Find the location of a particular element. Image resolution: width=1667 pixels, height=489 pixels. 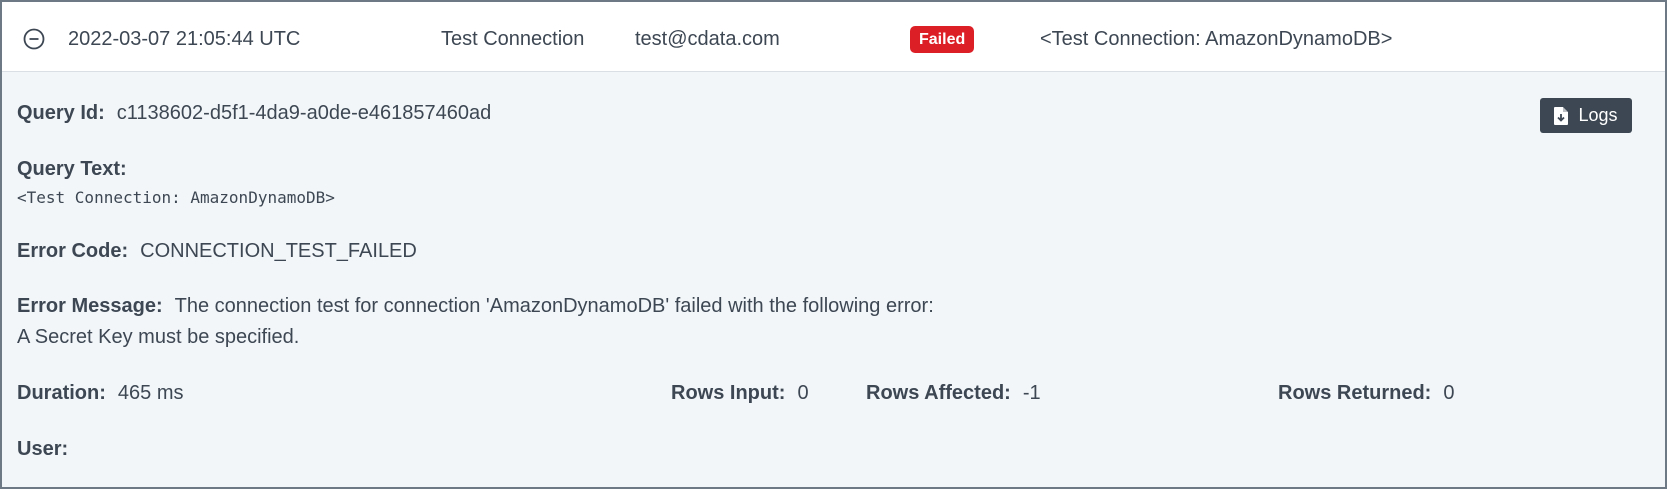

user-row: User: is located at coordinates (48, 449).